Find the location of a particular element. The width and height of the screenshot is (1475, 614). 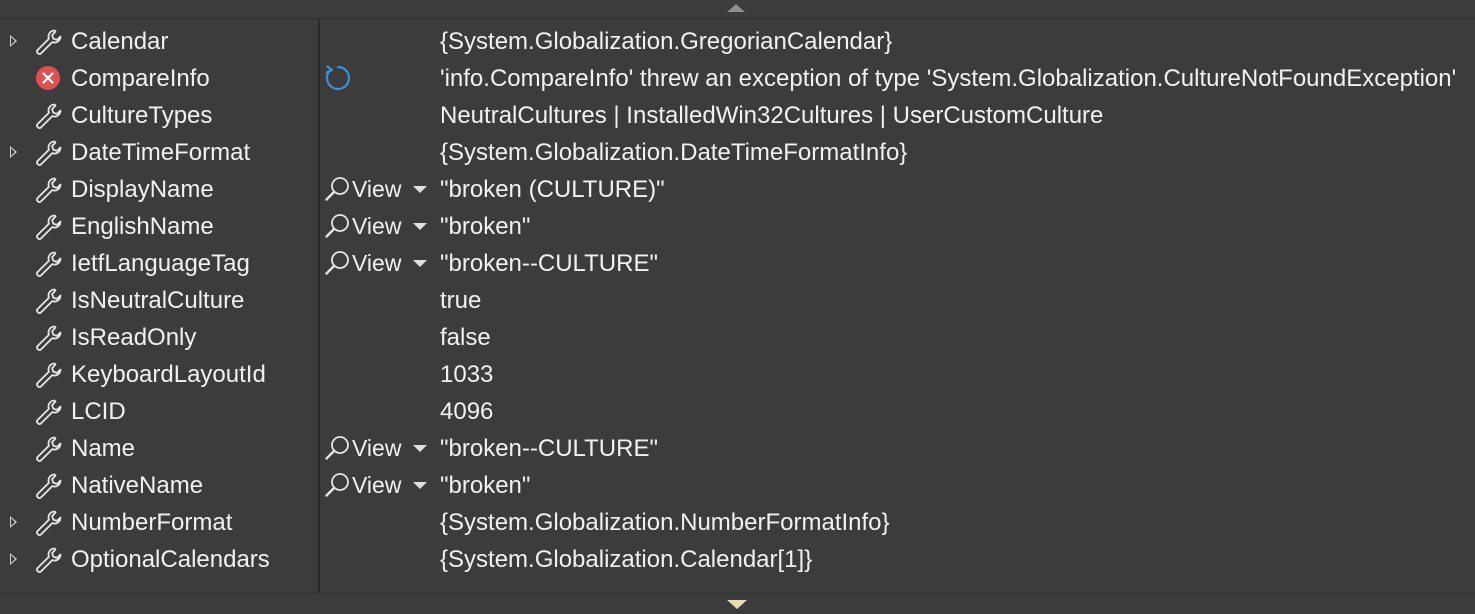

chevron-up-icon is located at coordinates (736, 8).